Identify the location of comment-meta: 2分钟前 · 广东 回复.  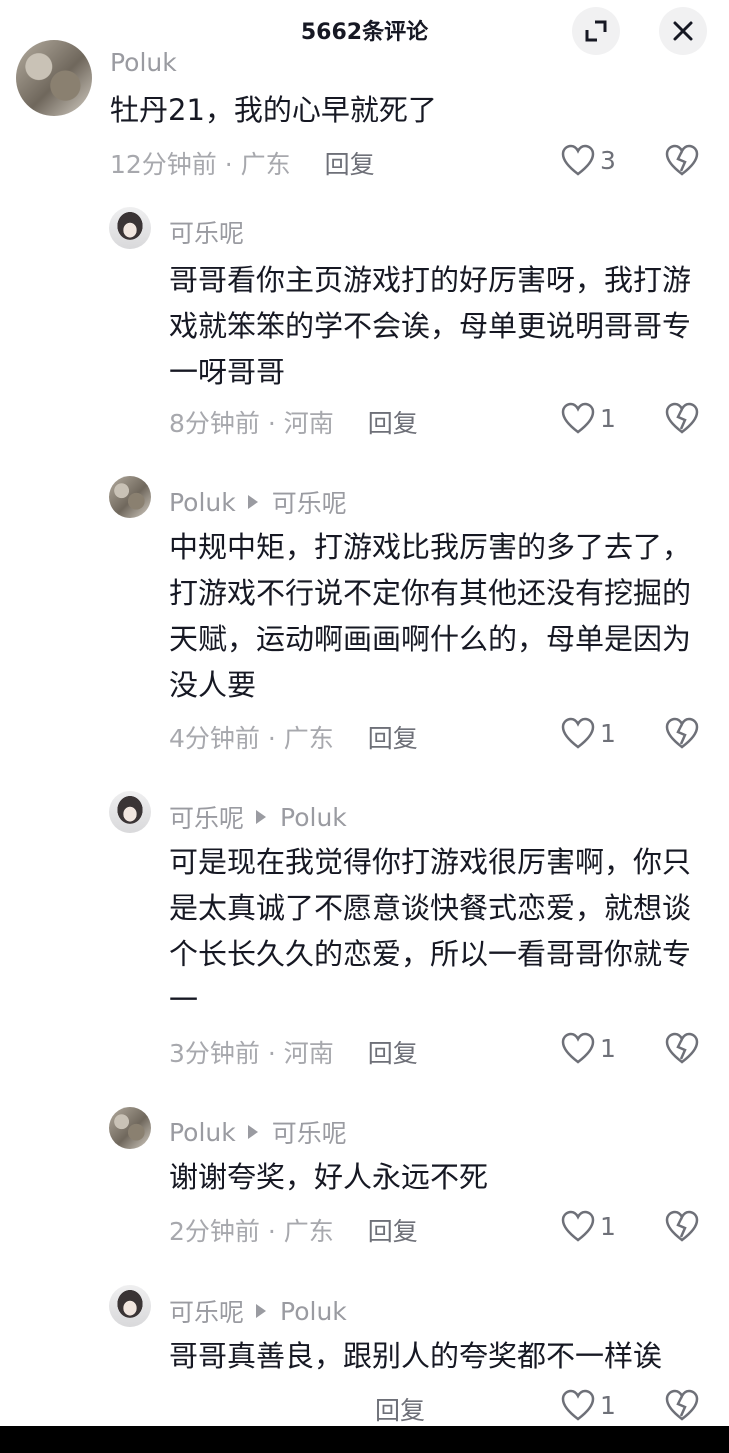
(293, 1230).